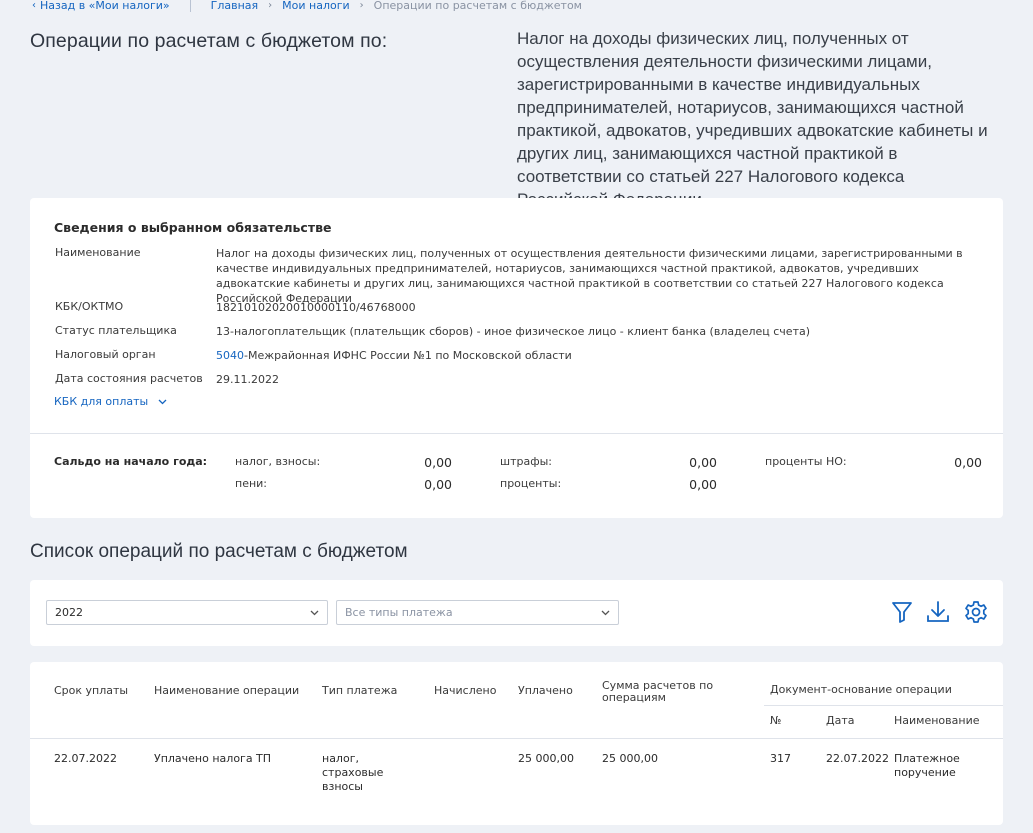 This screenshot has height=833, width=1033. Describe the element at coordinates (399, 612) in the screenshot. I see `payment-type-placeholder: Все типы платежа` at that location.